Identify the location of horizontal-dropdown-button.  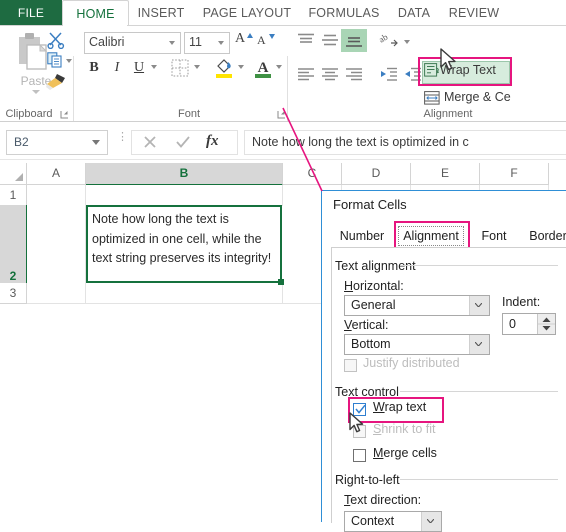
(479, 305).